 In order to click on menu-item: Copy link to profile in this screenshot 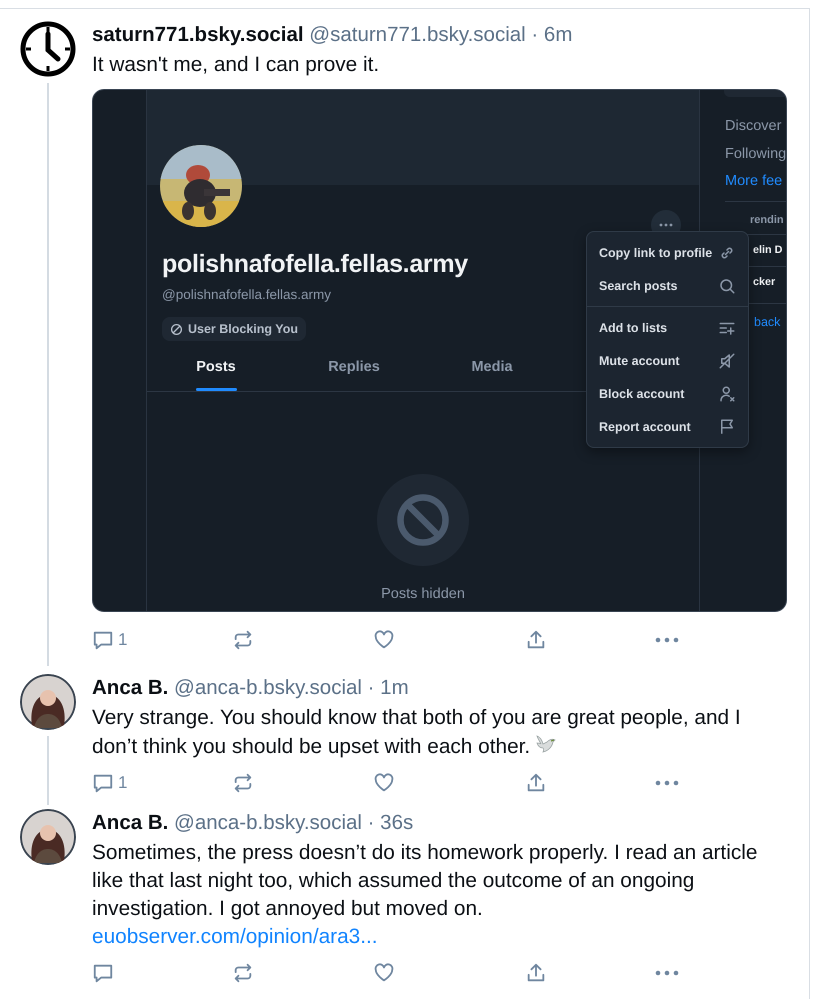, I will do `click(667, 252)`.